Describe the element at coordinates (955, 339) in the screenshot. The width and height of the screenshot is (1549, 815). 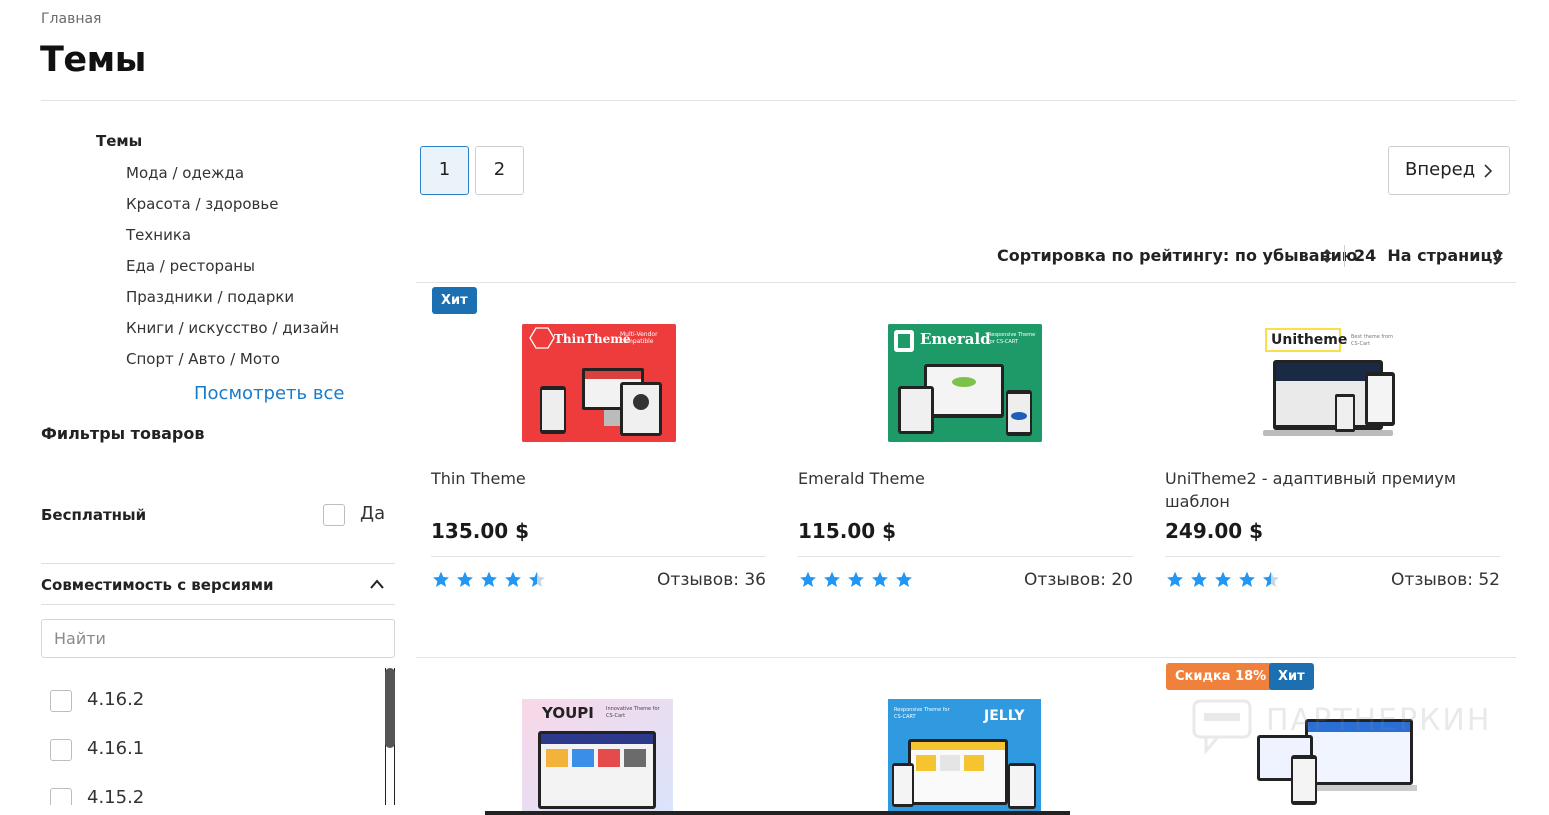
I see `thumbnail-brand: Emerald` at that location.